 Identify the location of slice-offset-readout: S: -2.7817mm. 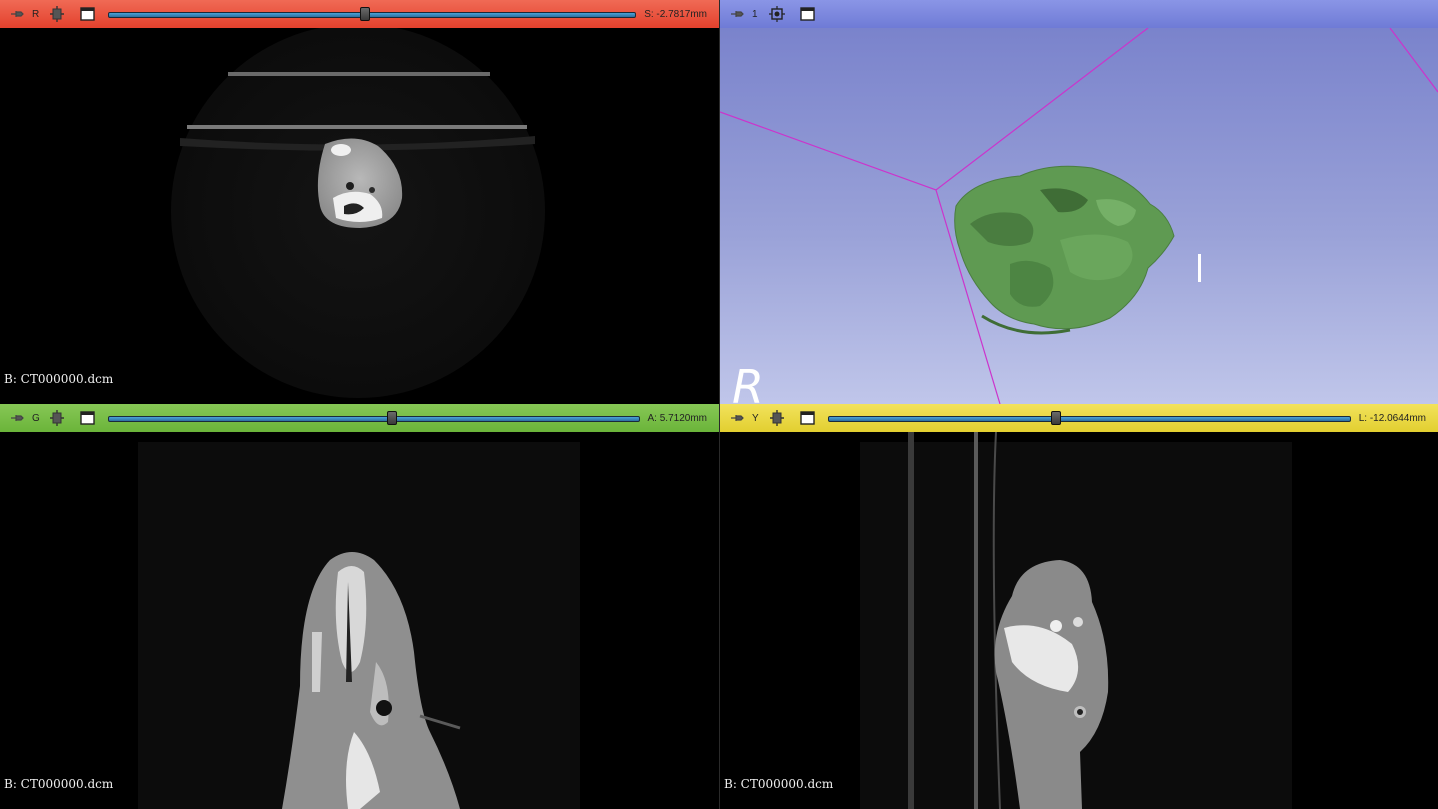
(675, 14).